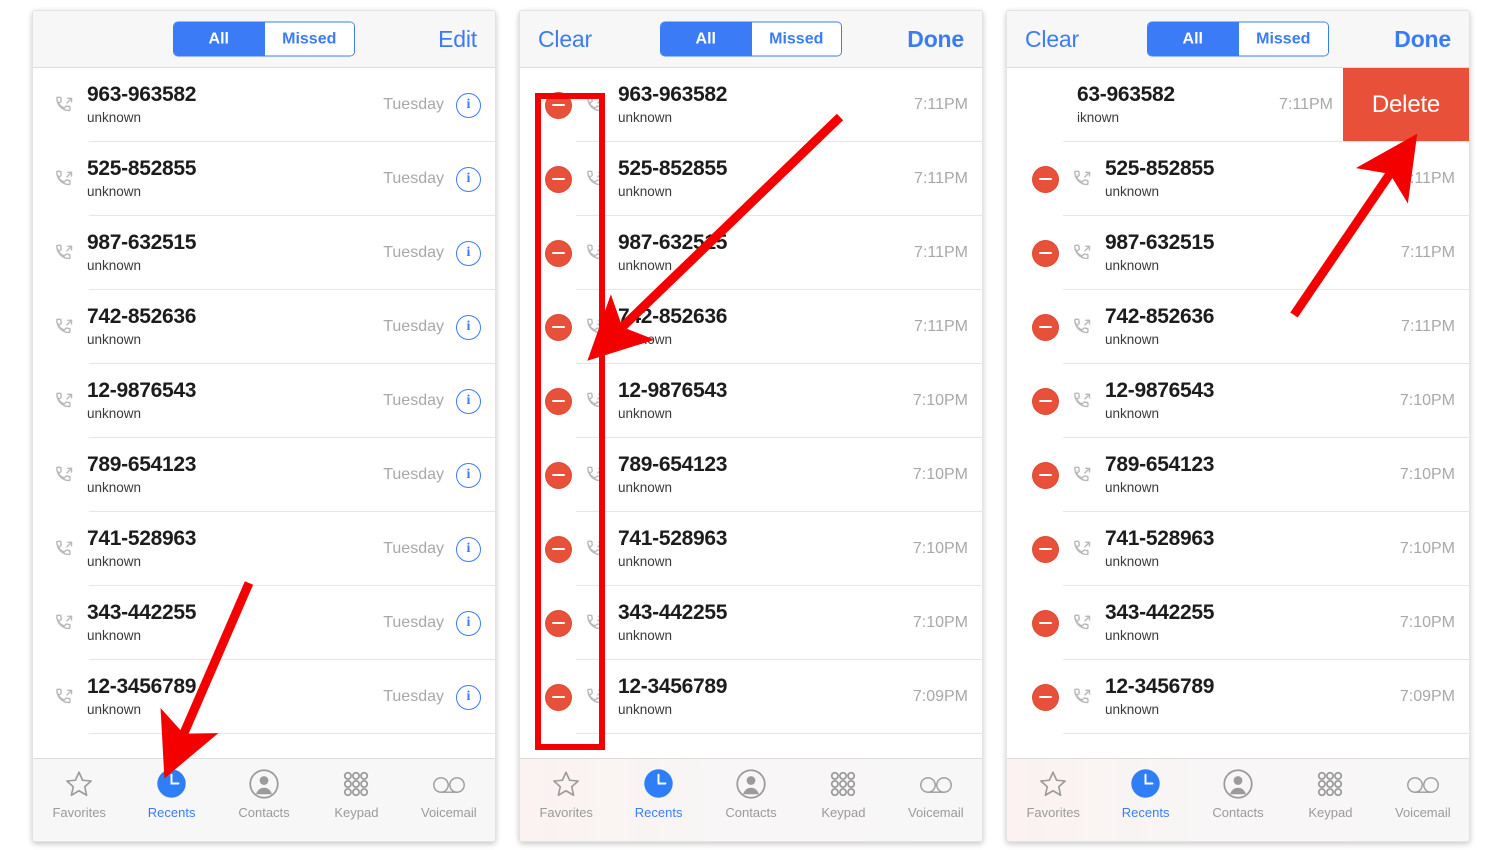 The width and height of the screenshot is (1500, 850). What do you see at coordinates (1160, 390) in the screenshot?
I see `call-number: 12-9876543` at bounding box center [1160, 390].